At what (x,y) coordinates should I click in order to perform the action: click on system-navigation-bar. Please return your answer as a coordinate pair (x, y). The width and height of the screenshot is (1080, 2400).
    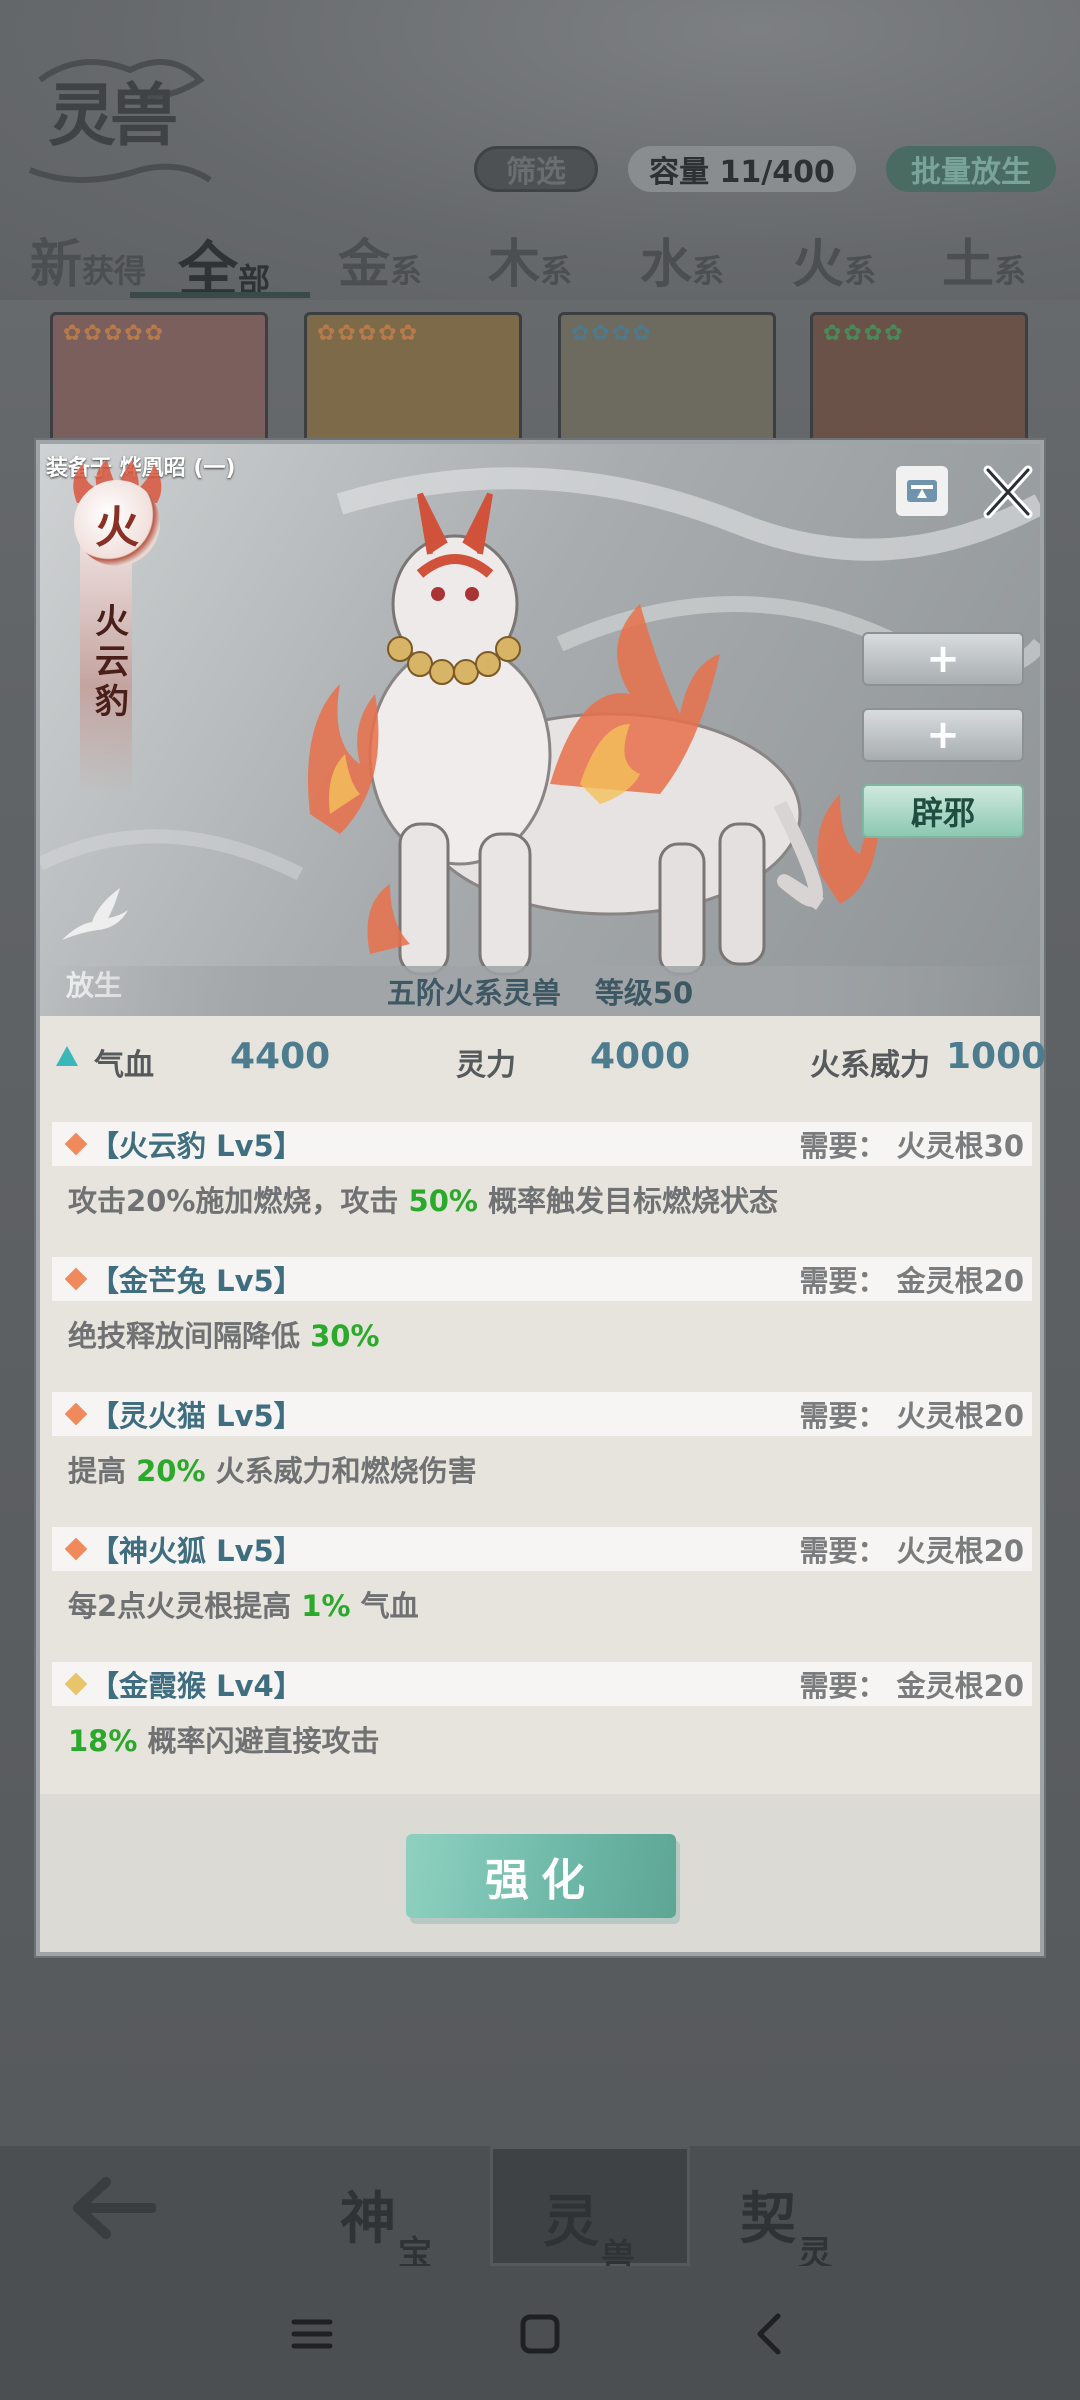
    Looking at the image, I should click on (540, 2333).